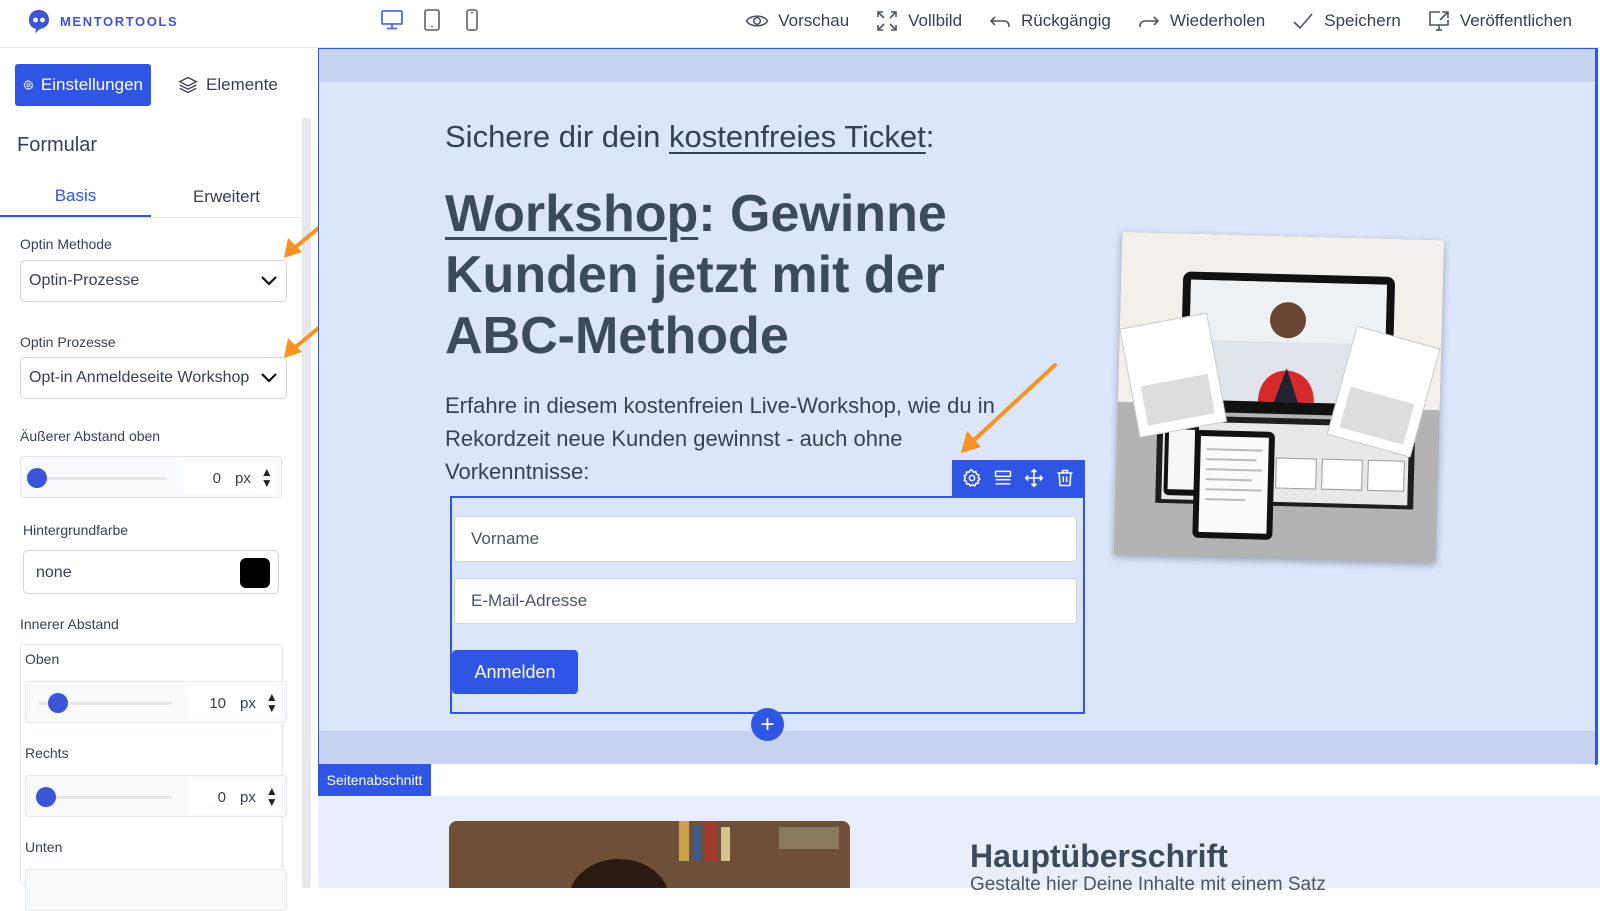 The image size is (1600, 911). What do you see at coordinates (1099, 856) in the screenshot?
I see `section-heading: Hauptüberschrift` at bounding box center [1099, 856].